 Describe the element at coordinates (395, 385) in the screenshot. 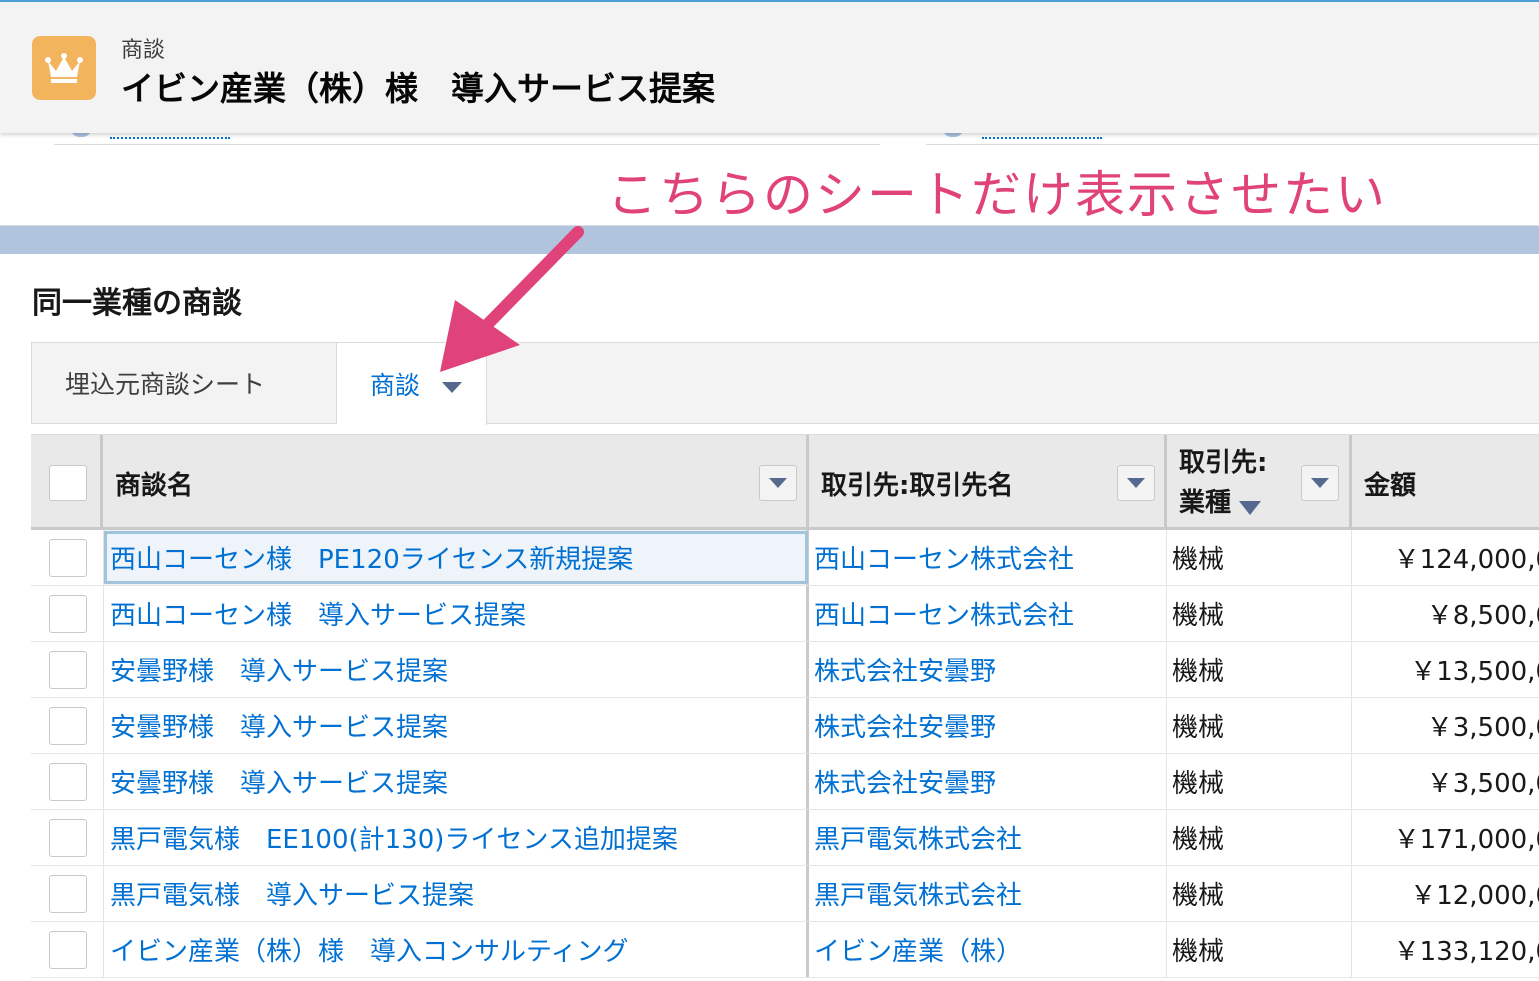

I see `tab-label: 商談` at that location.